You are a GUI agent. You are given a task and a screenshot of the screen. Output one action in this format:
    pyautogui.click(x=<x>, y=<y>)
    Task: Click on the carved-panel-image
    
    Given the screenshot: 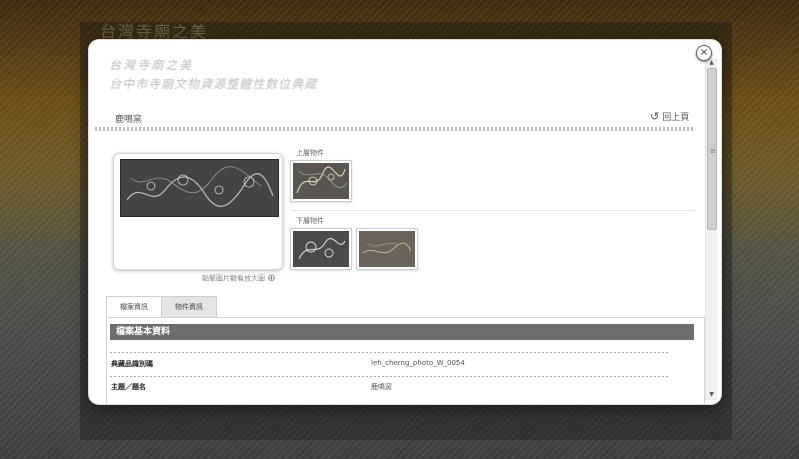 What is the action you would take?
    pyautogui.click(x=199, y=188)
    